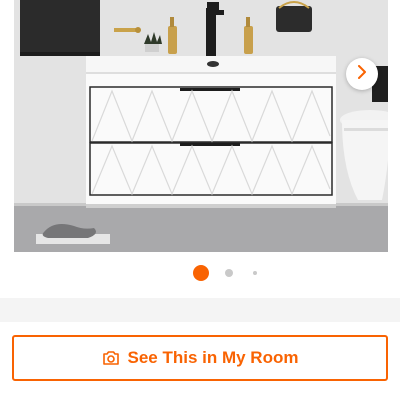  I want to click on next-image-button, so click(362, 74).